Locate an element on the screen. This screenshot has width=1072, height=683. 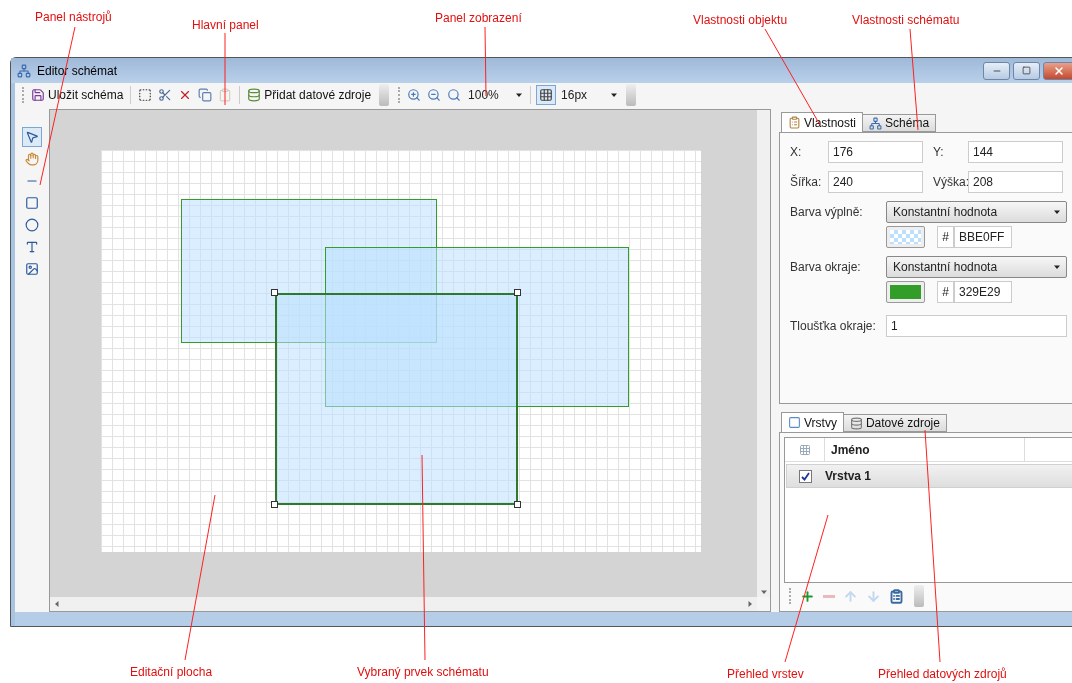
rectangle-icon is located at coordinates (32, 203).